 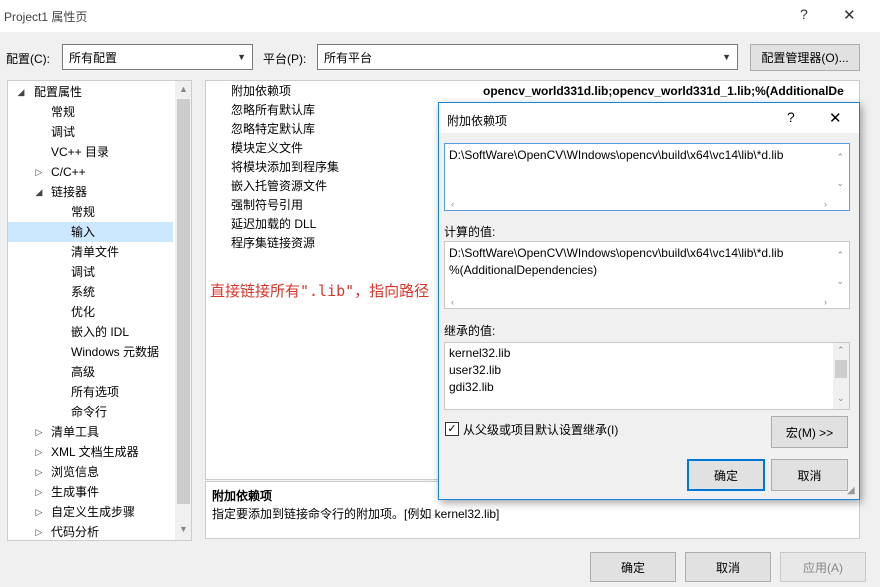 I want to click on dialog-title: 附加依赖项, so click(x=477, y=121).